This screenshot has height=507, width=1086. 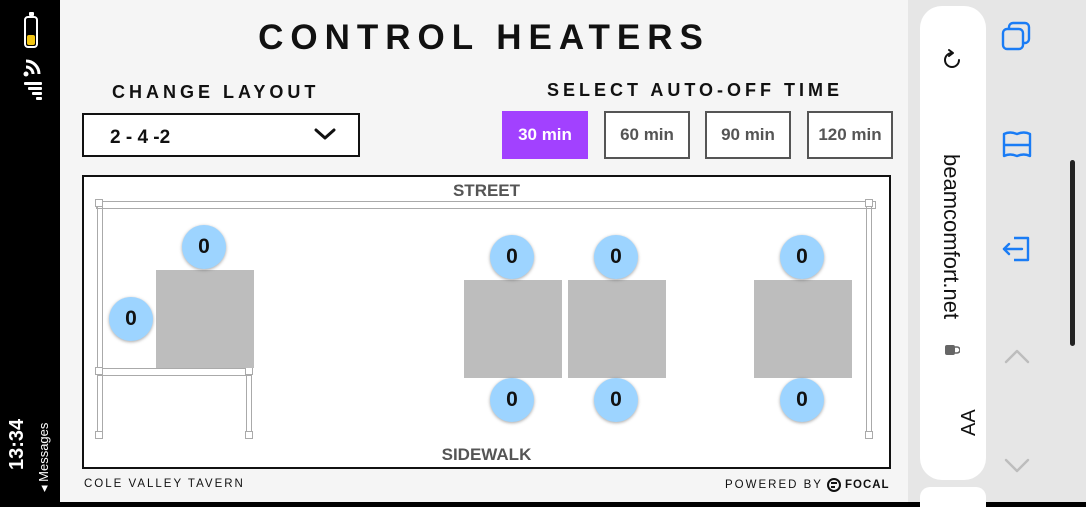 I want to click on reload-icon, so click(x=952, y=60).